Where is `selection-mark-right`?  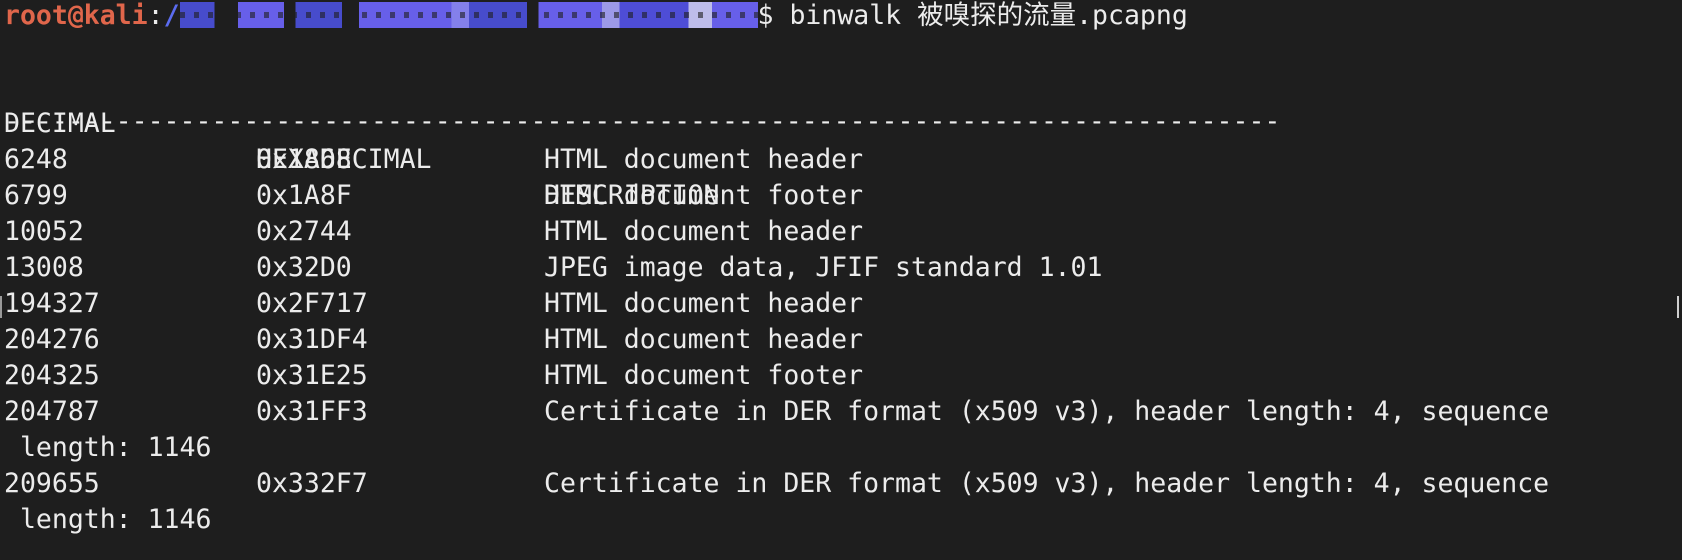
selection-mark-right is located at coordinates (1678, 307).